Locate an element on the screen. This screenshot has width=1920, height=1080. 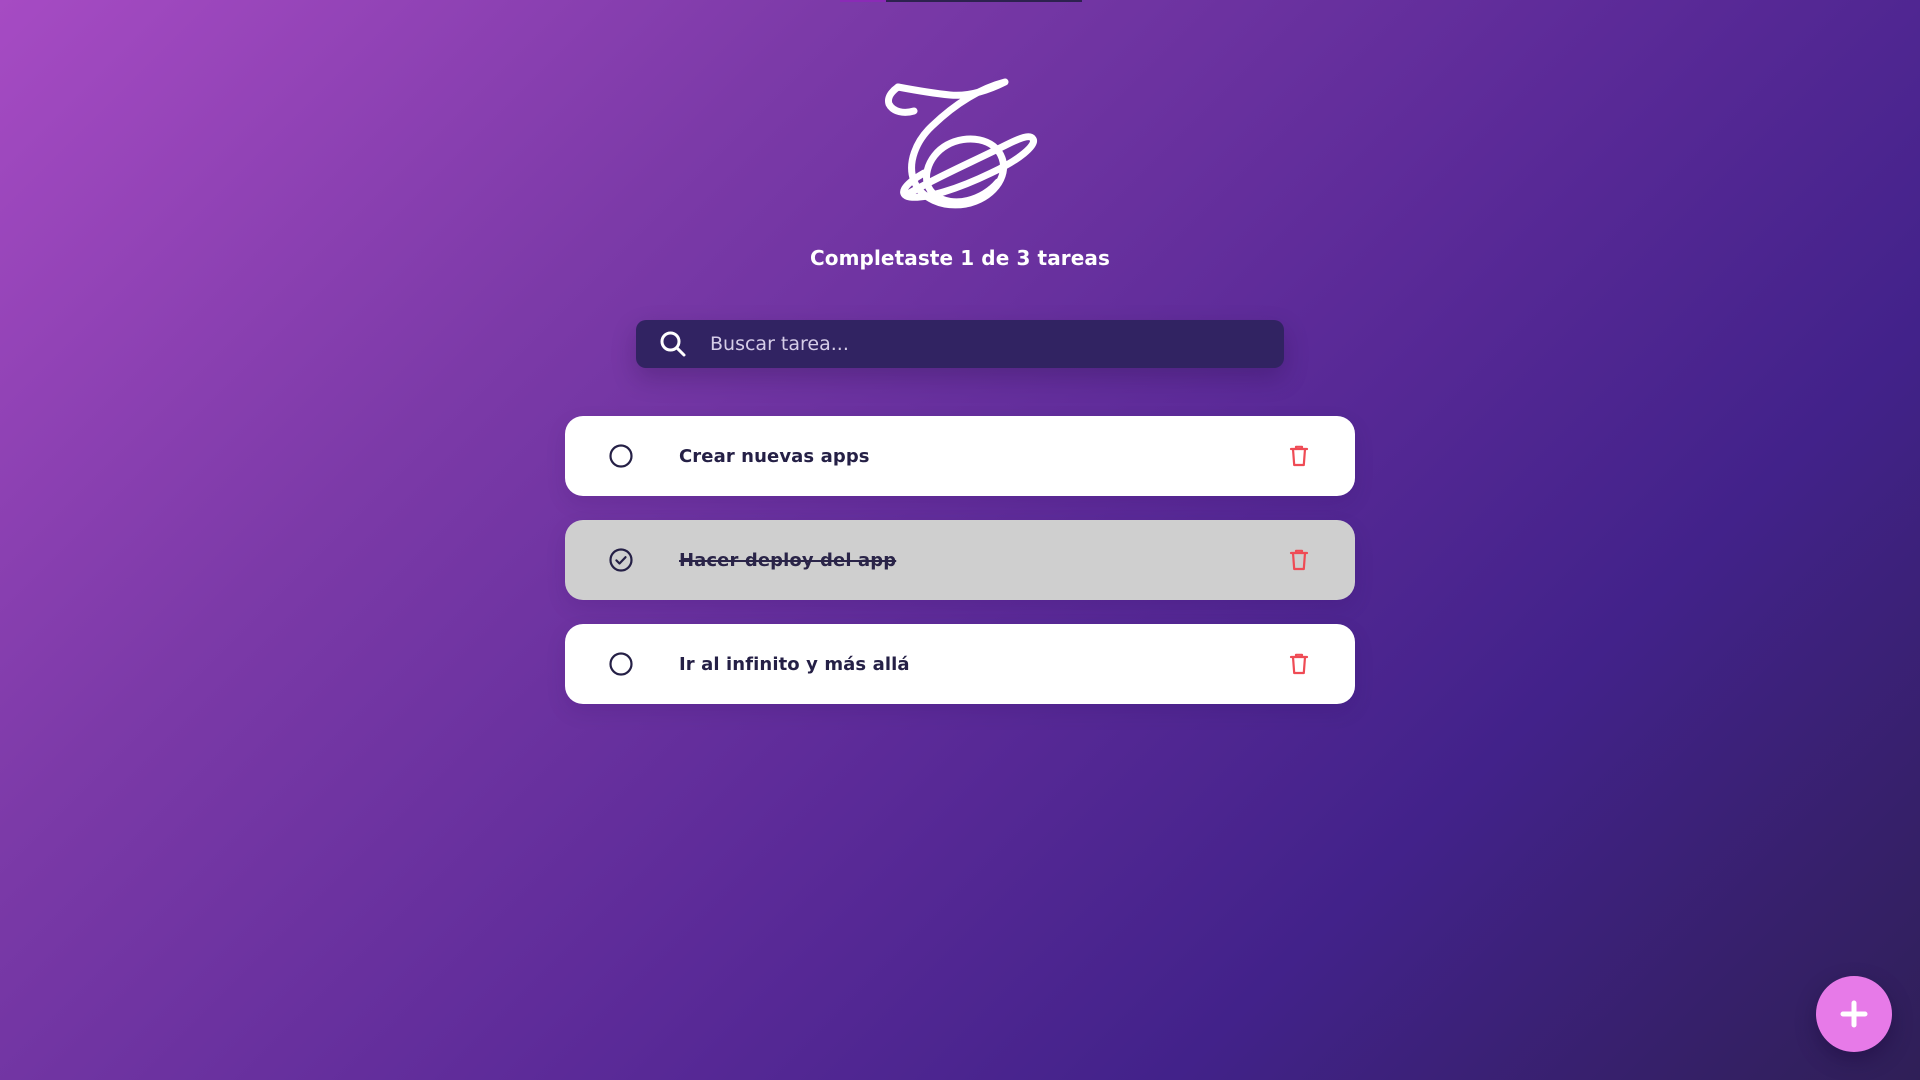
plus-icon is located at coordinates (1854, 1014).